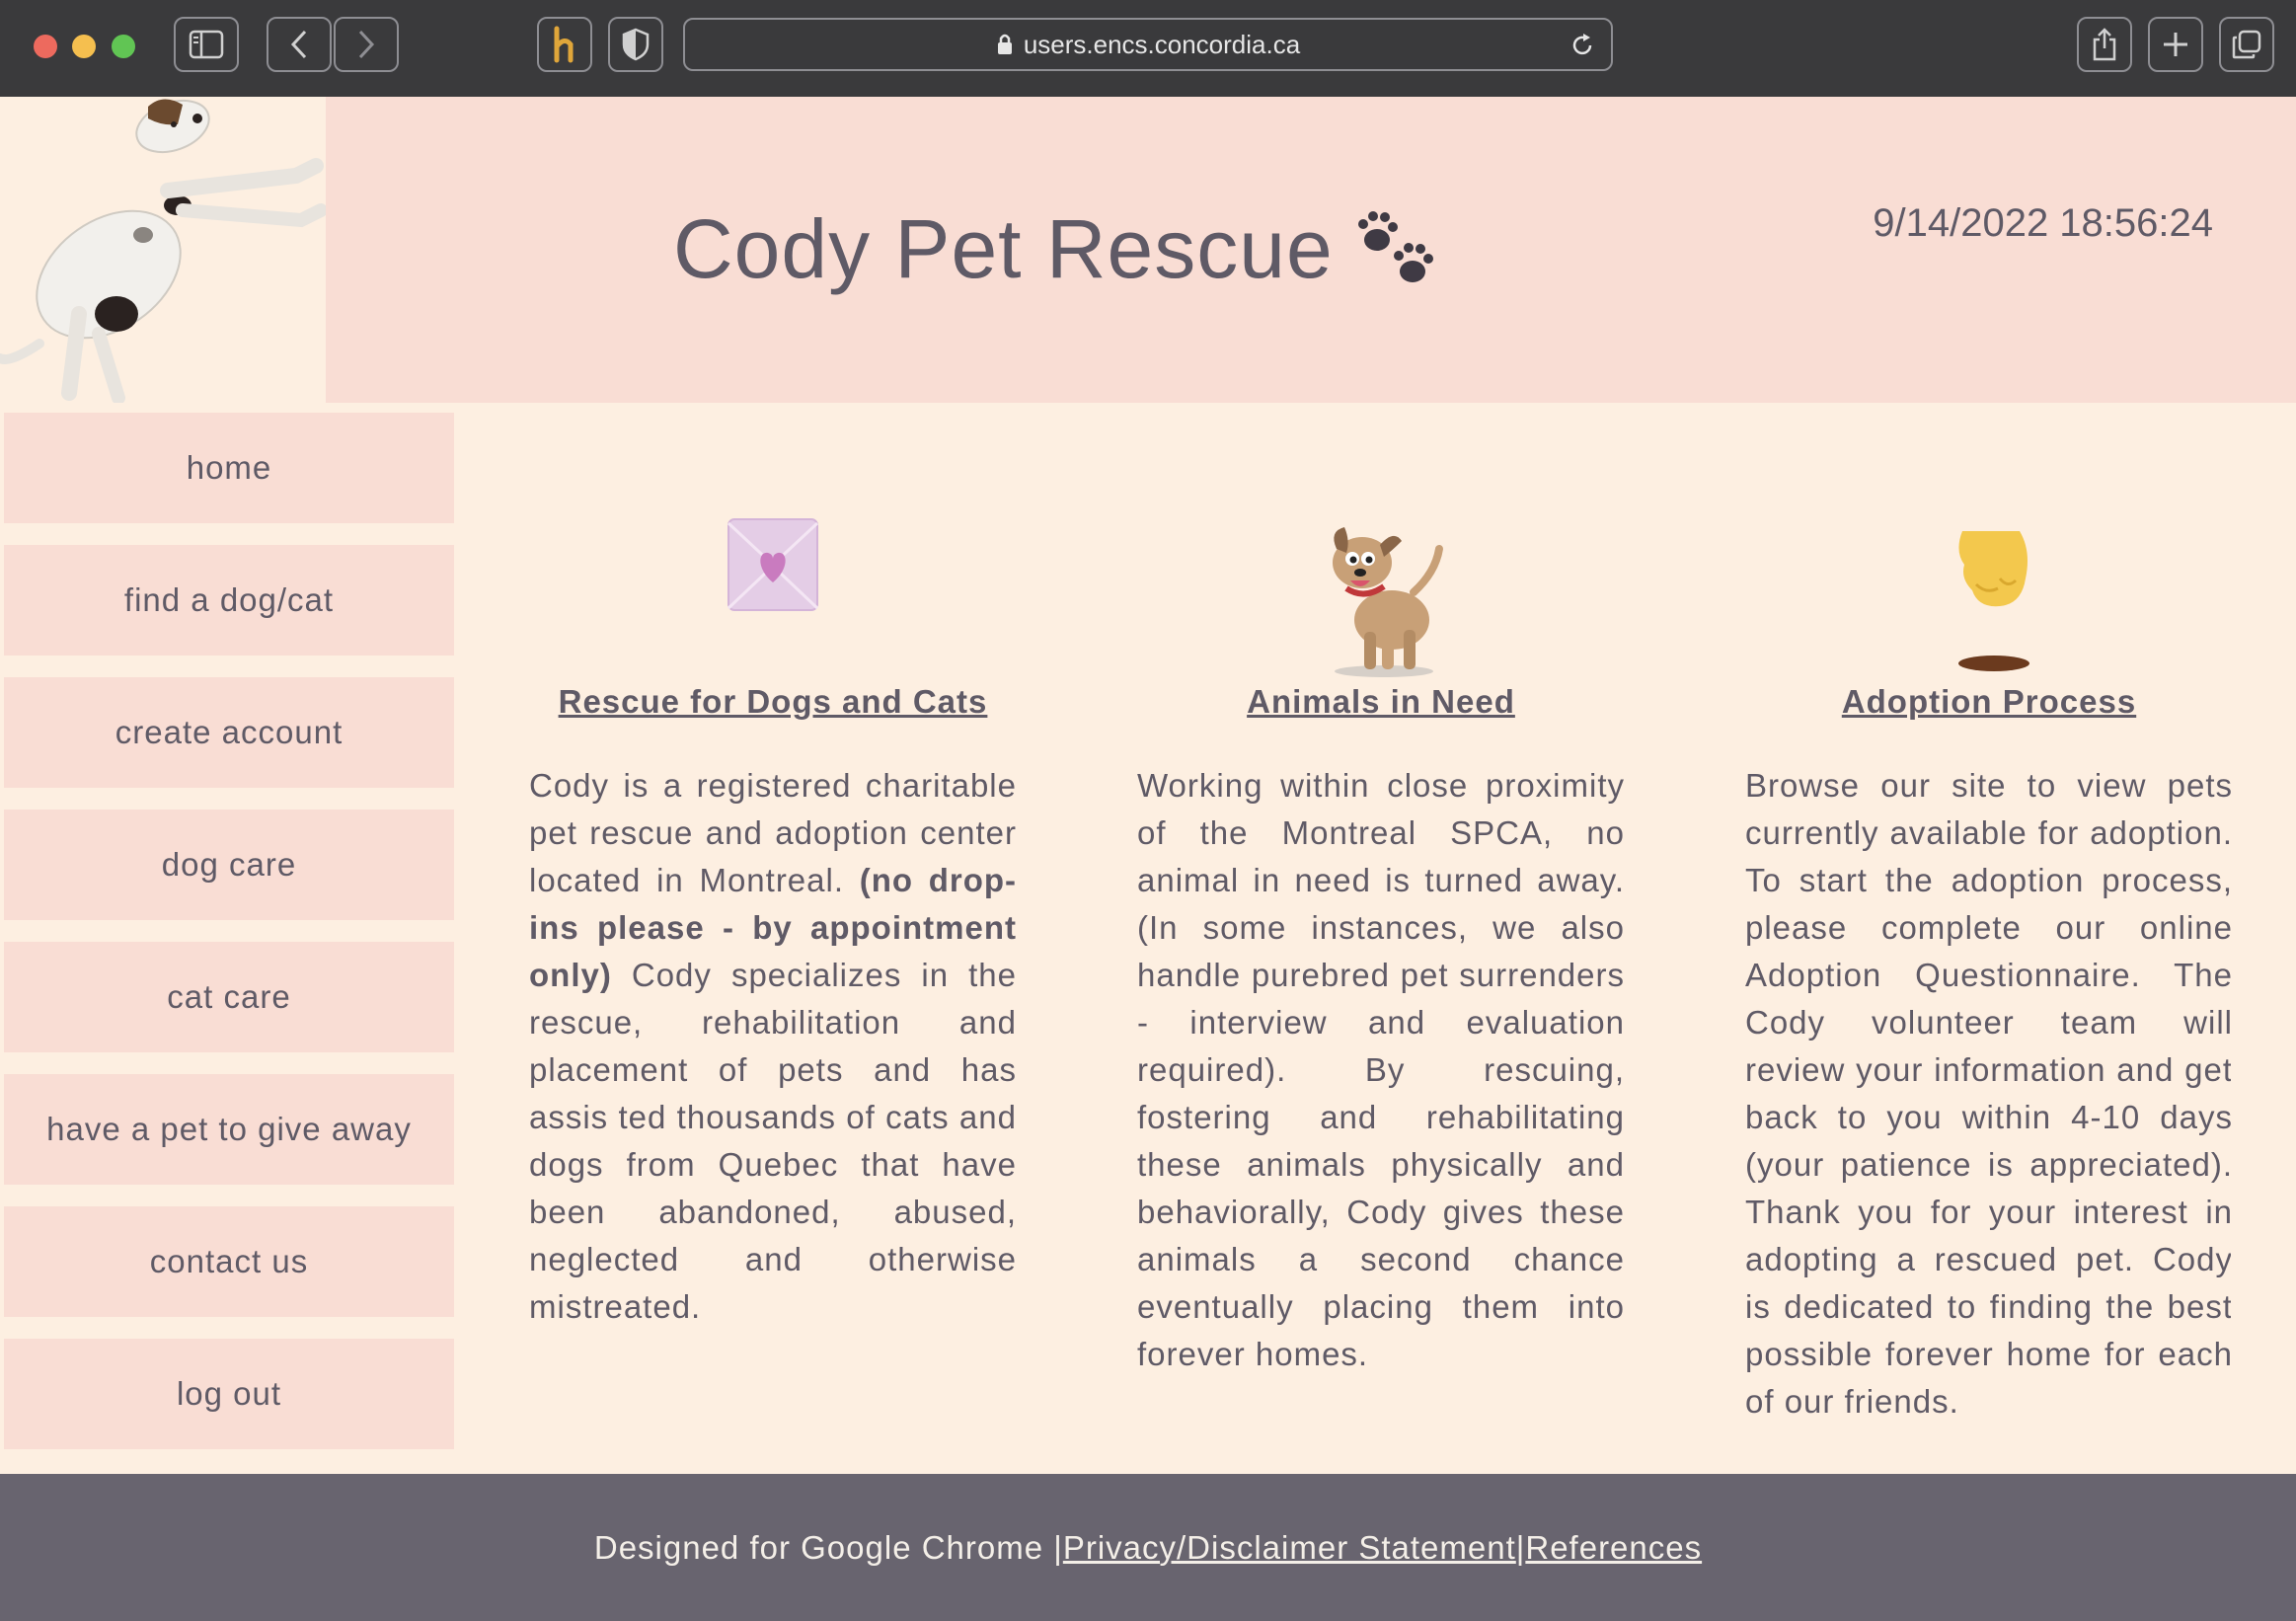 This screenshot has width=2296, height=1621. What do you see at coordinates (1988, 712) in the screenshot?
I see `adoption-process-heading-link: Adoption Process` at bounding box center [1988, 712].